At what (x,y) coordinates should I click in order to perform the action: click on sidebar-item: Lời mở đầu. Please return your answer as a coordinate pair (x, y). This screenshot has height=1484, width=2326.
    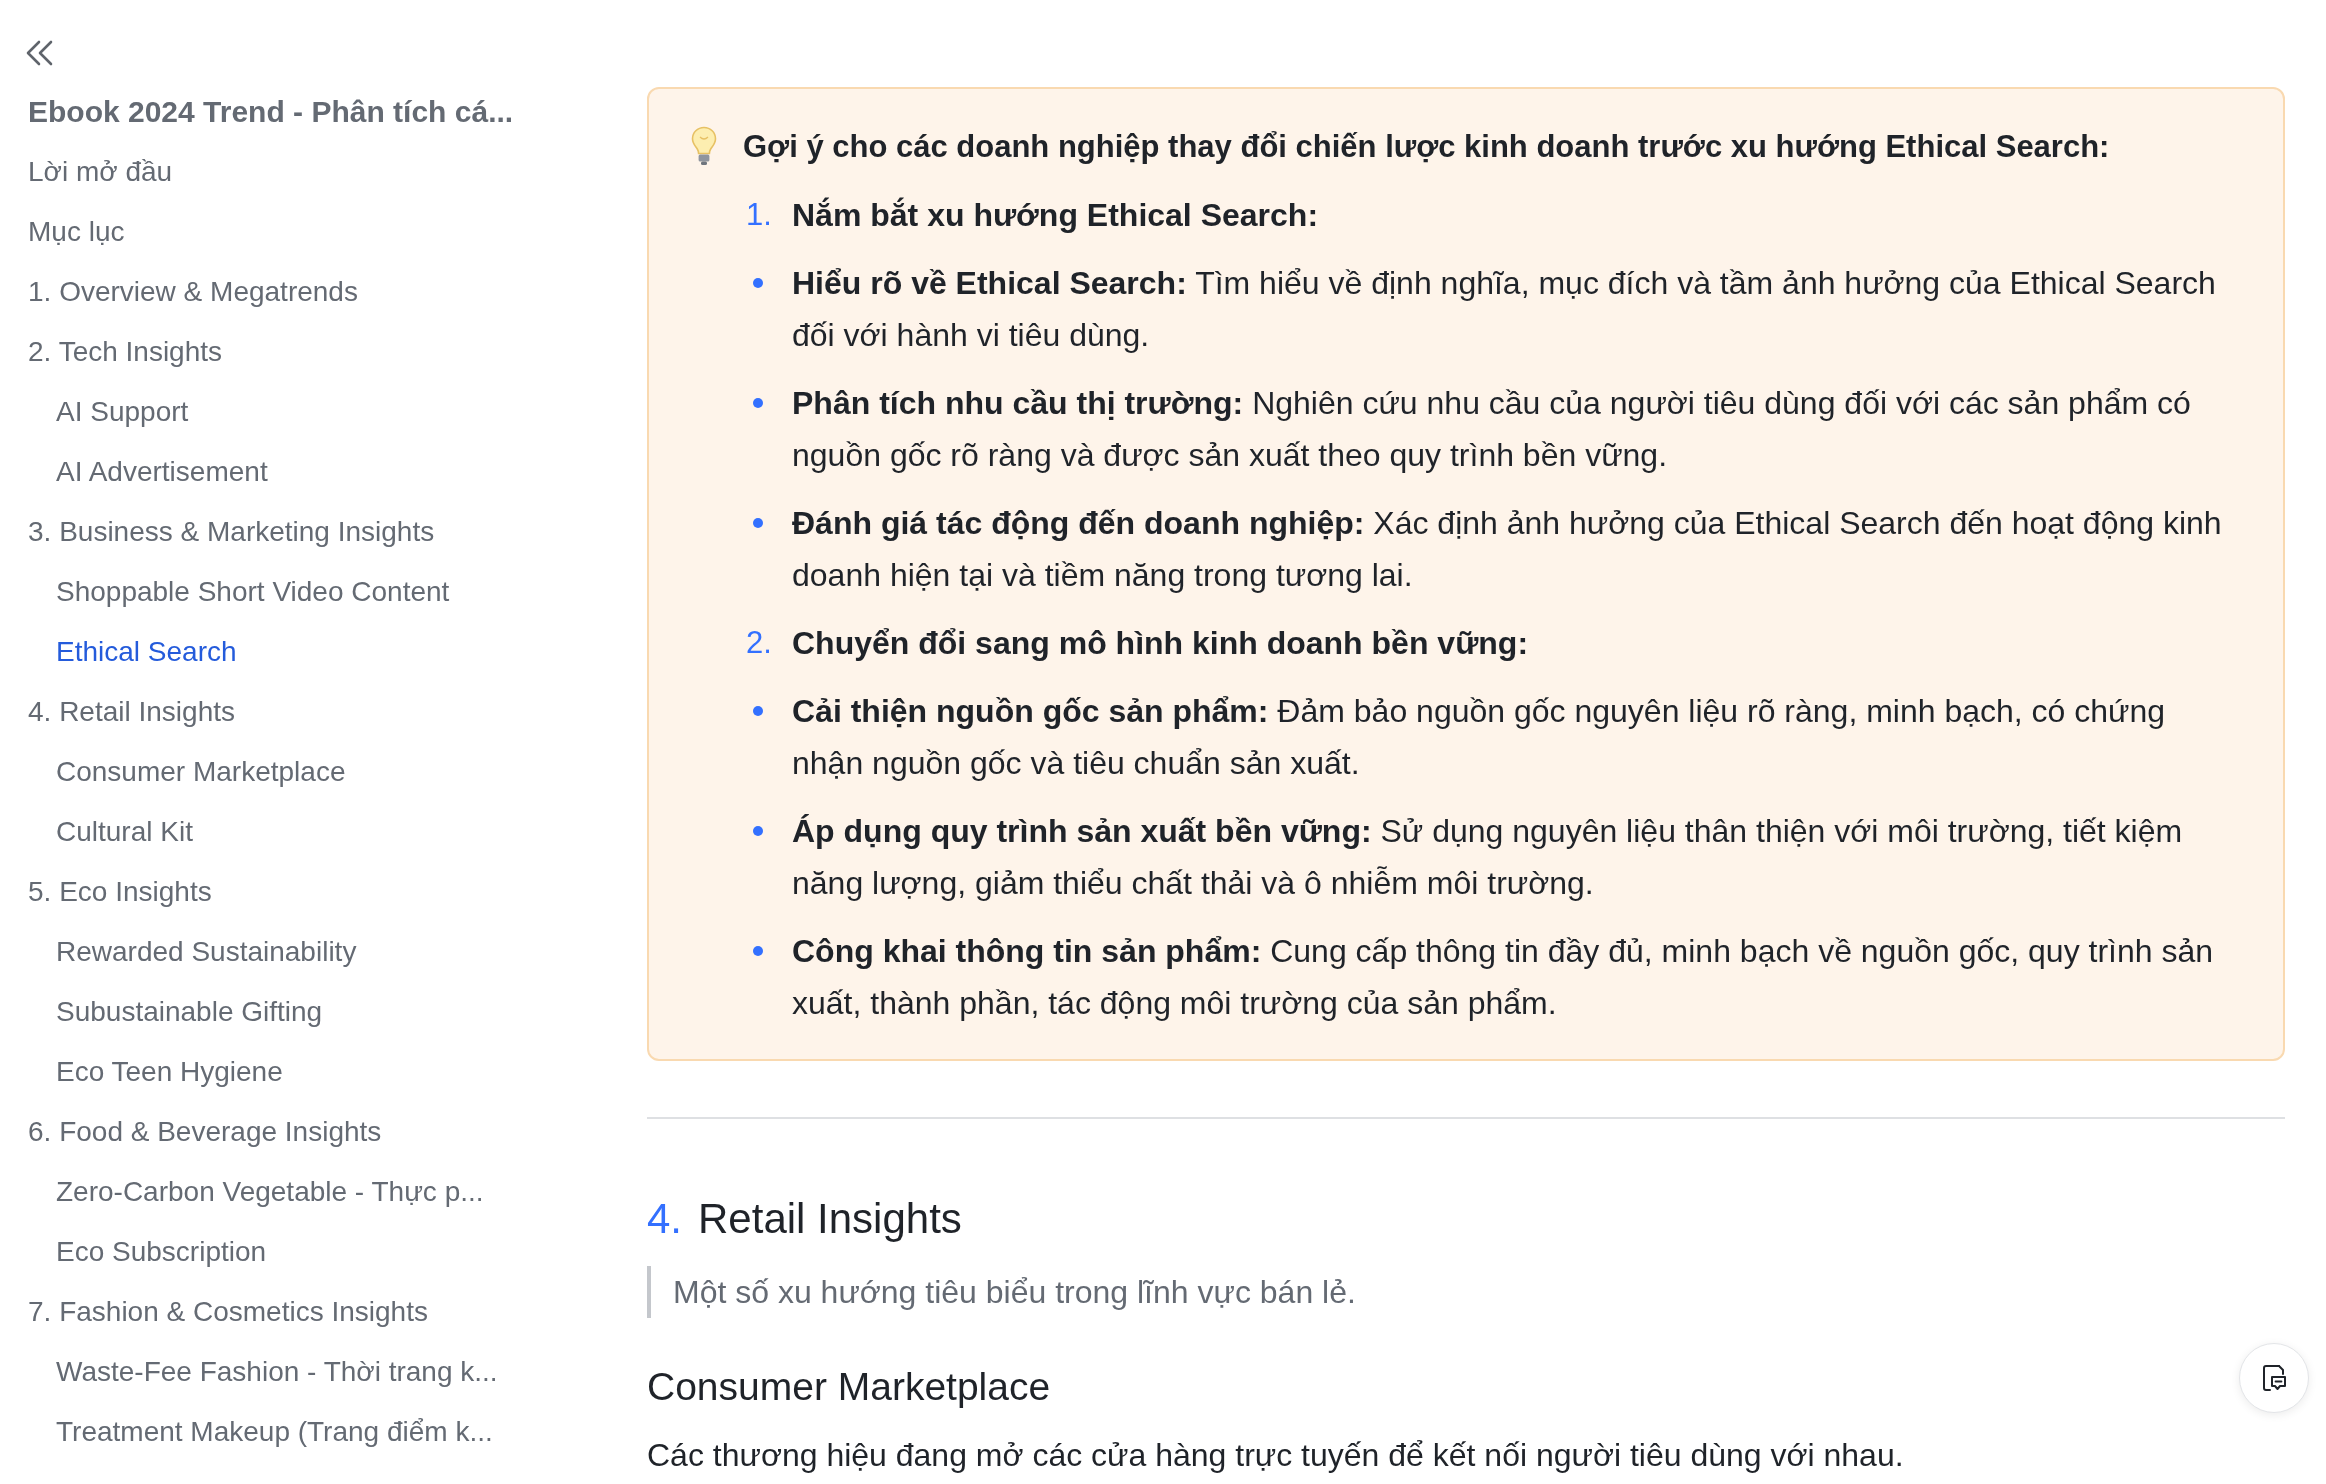
    Looking at the image, I should click on (100, 172).